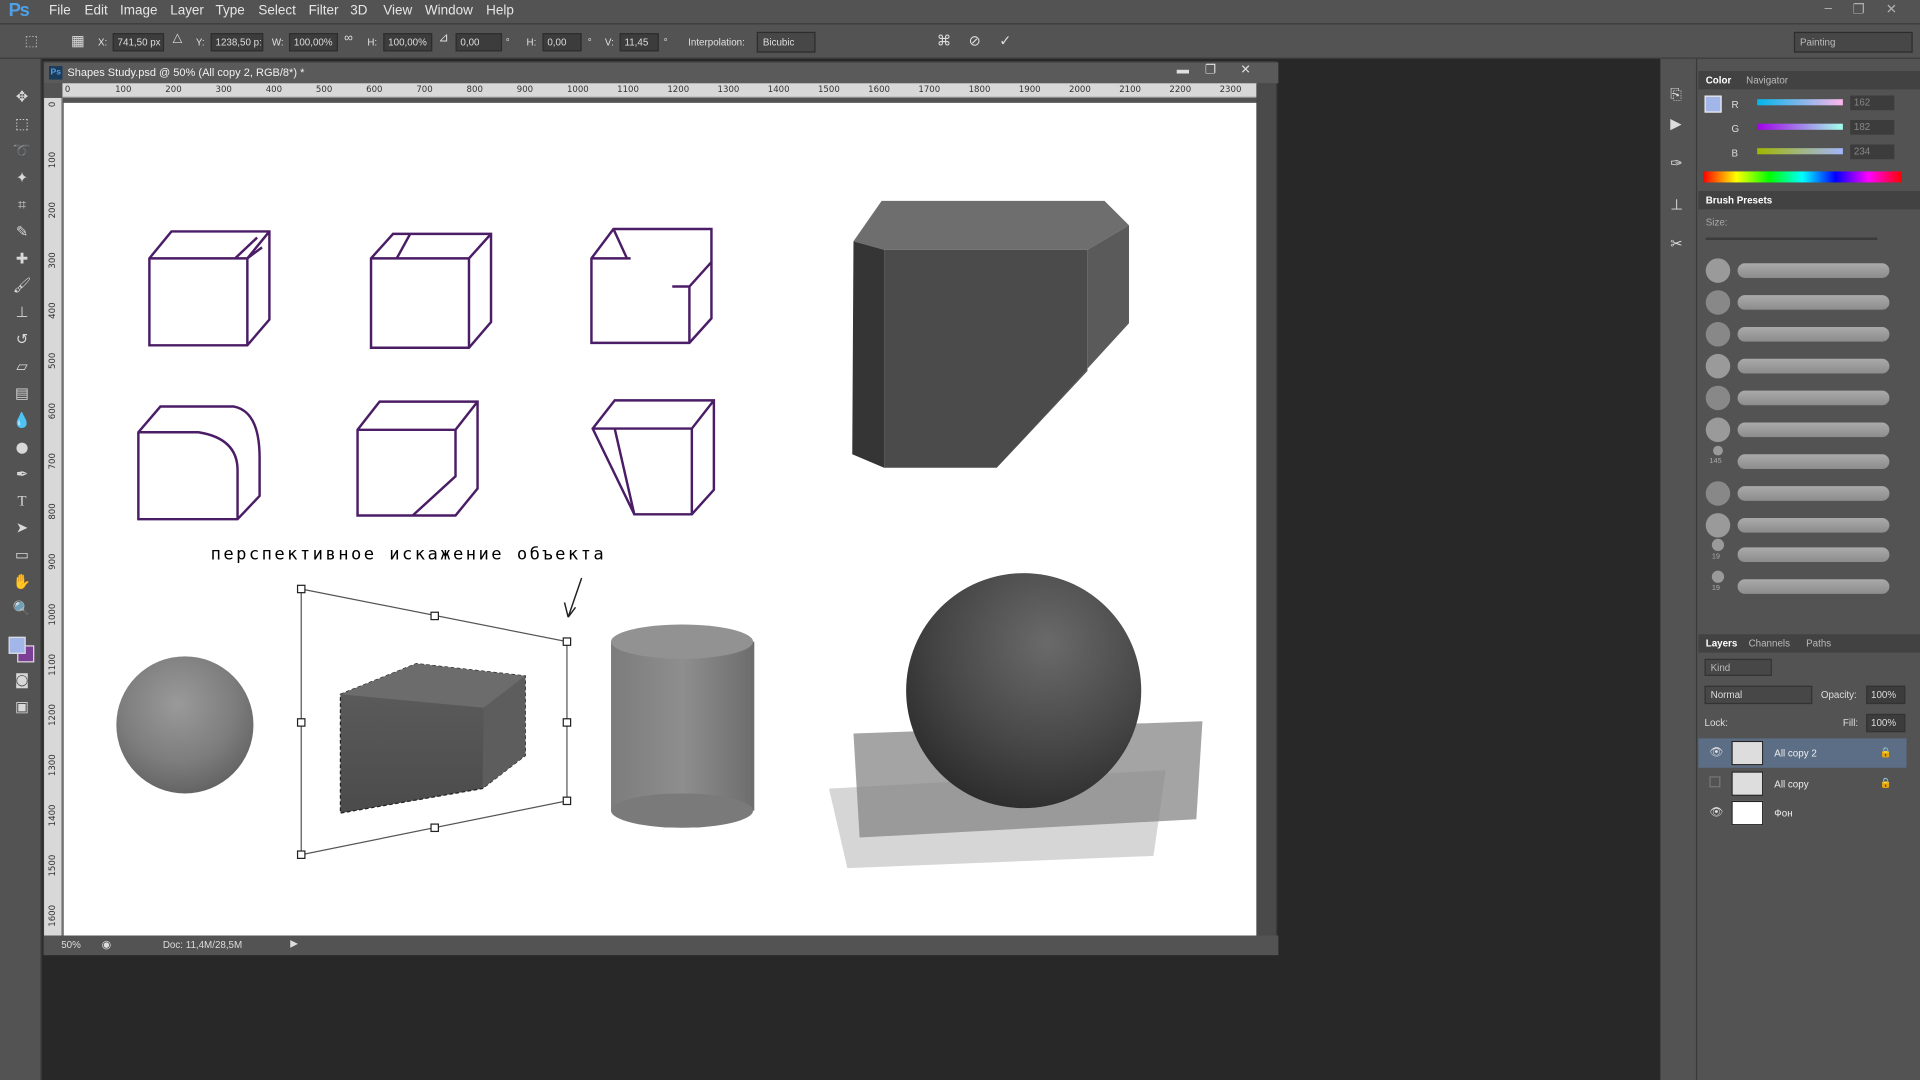  I want to click on restore-icon: ❐, so click(1859, 9).